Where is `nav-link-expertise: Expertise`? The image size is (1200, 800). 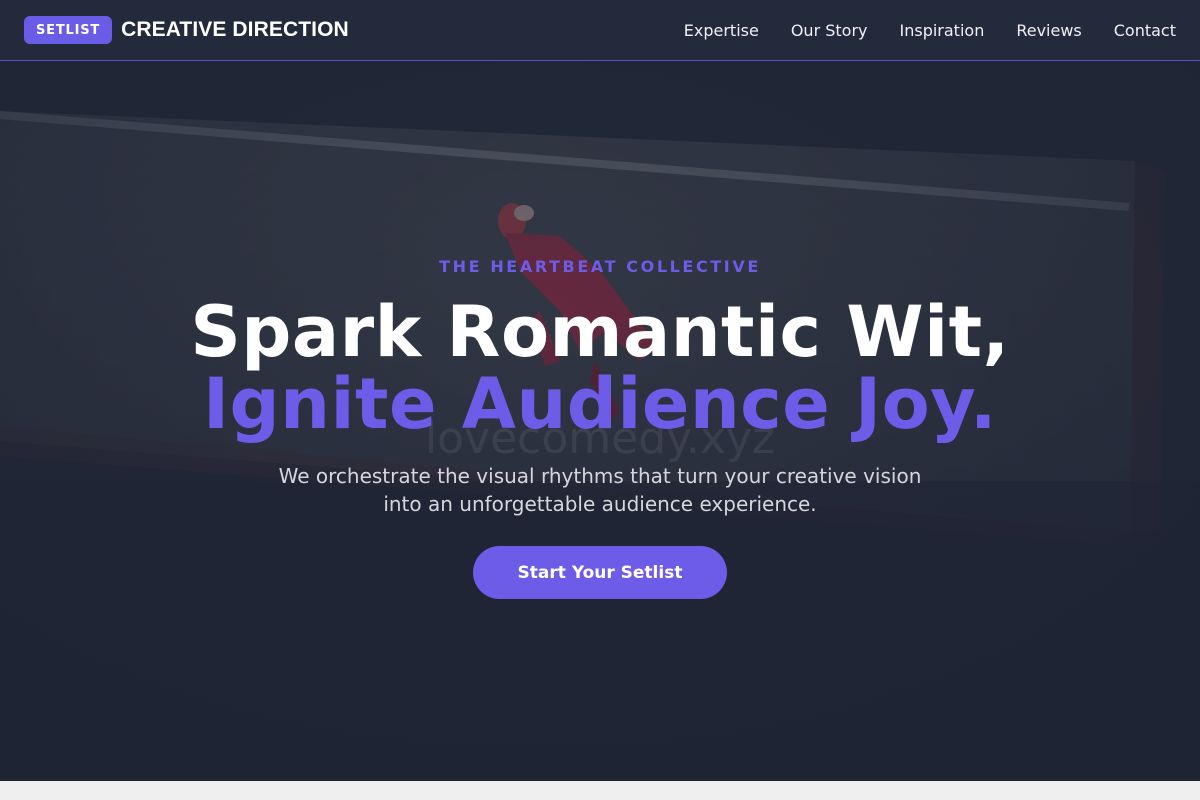
nav-link-expertise: Expertise is located at coordinates (721, 30).